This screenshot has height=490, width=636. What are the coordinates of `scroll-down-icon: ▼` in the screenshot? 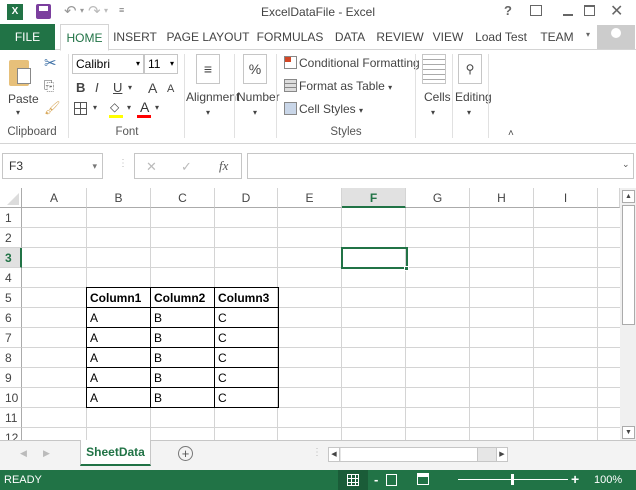 It's located at (628, 432).